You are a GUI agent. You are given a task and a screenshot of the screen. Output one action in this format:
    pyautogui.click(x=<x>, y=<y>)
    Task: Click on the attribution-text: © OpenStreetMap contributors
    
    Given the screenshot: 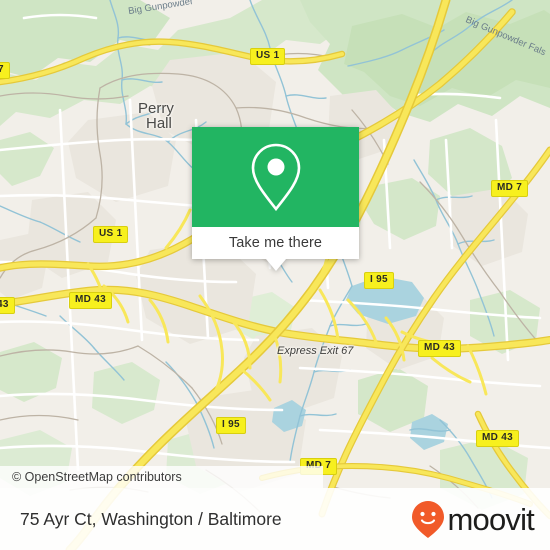 What is the action you would take?
    pyautogui.click(x=97, y=477)
    